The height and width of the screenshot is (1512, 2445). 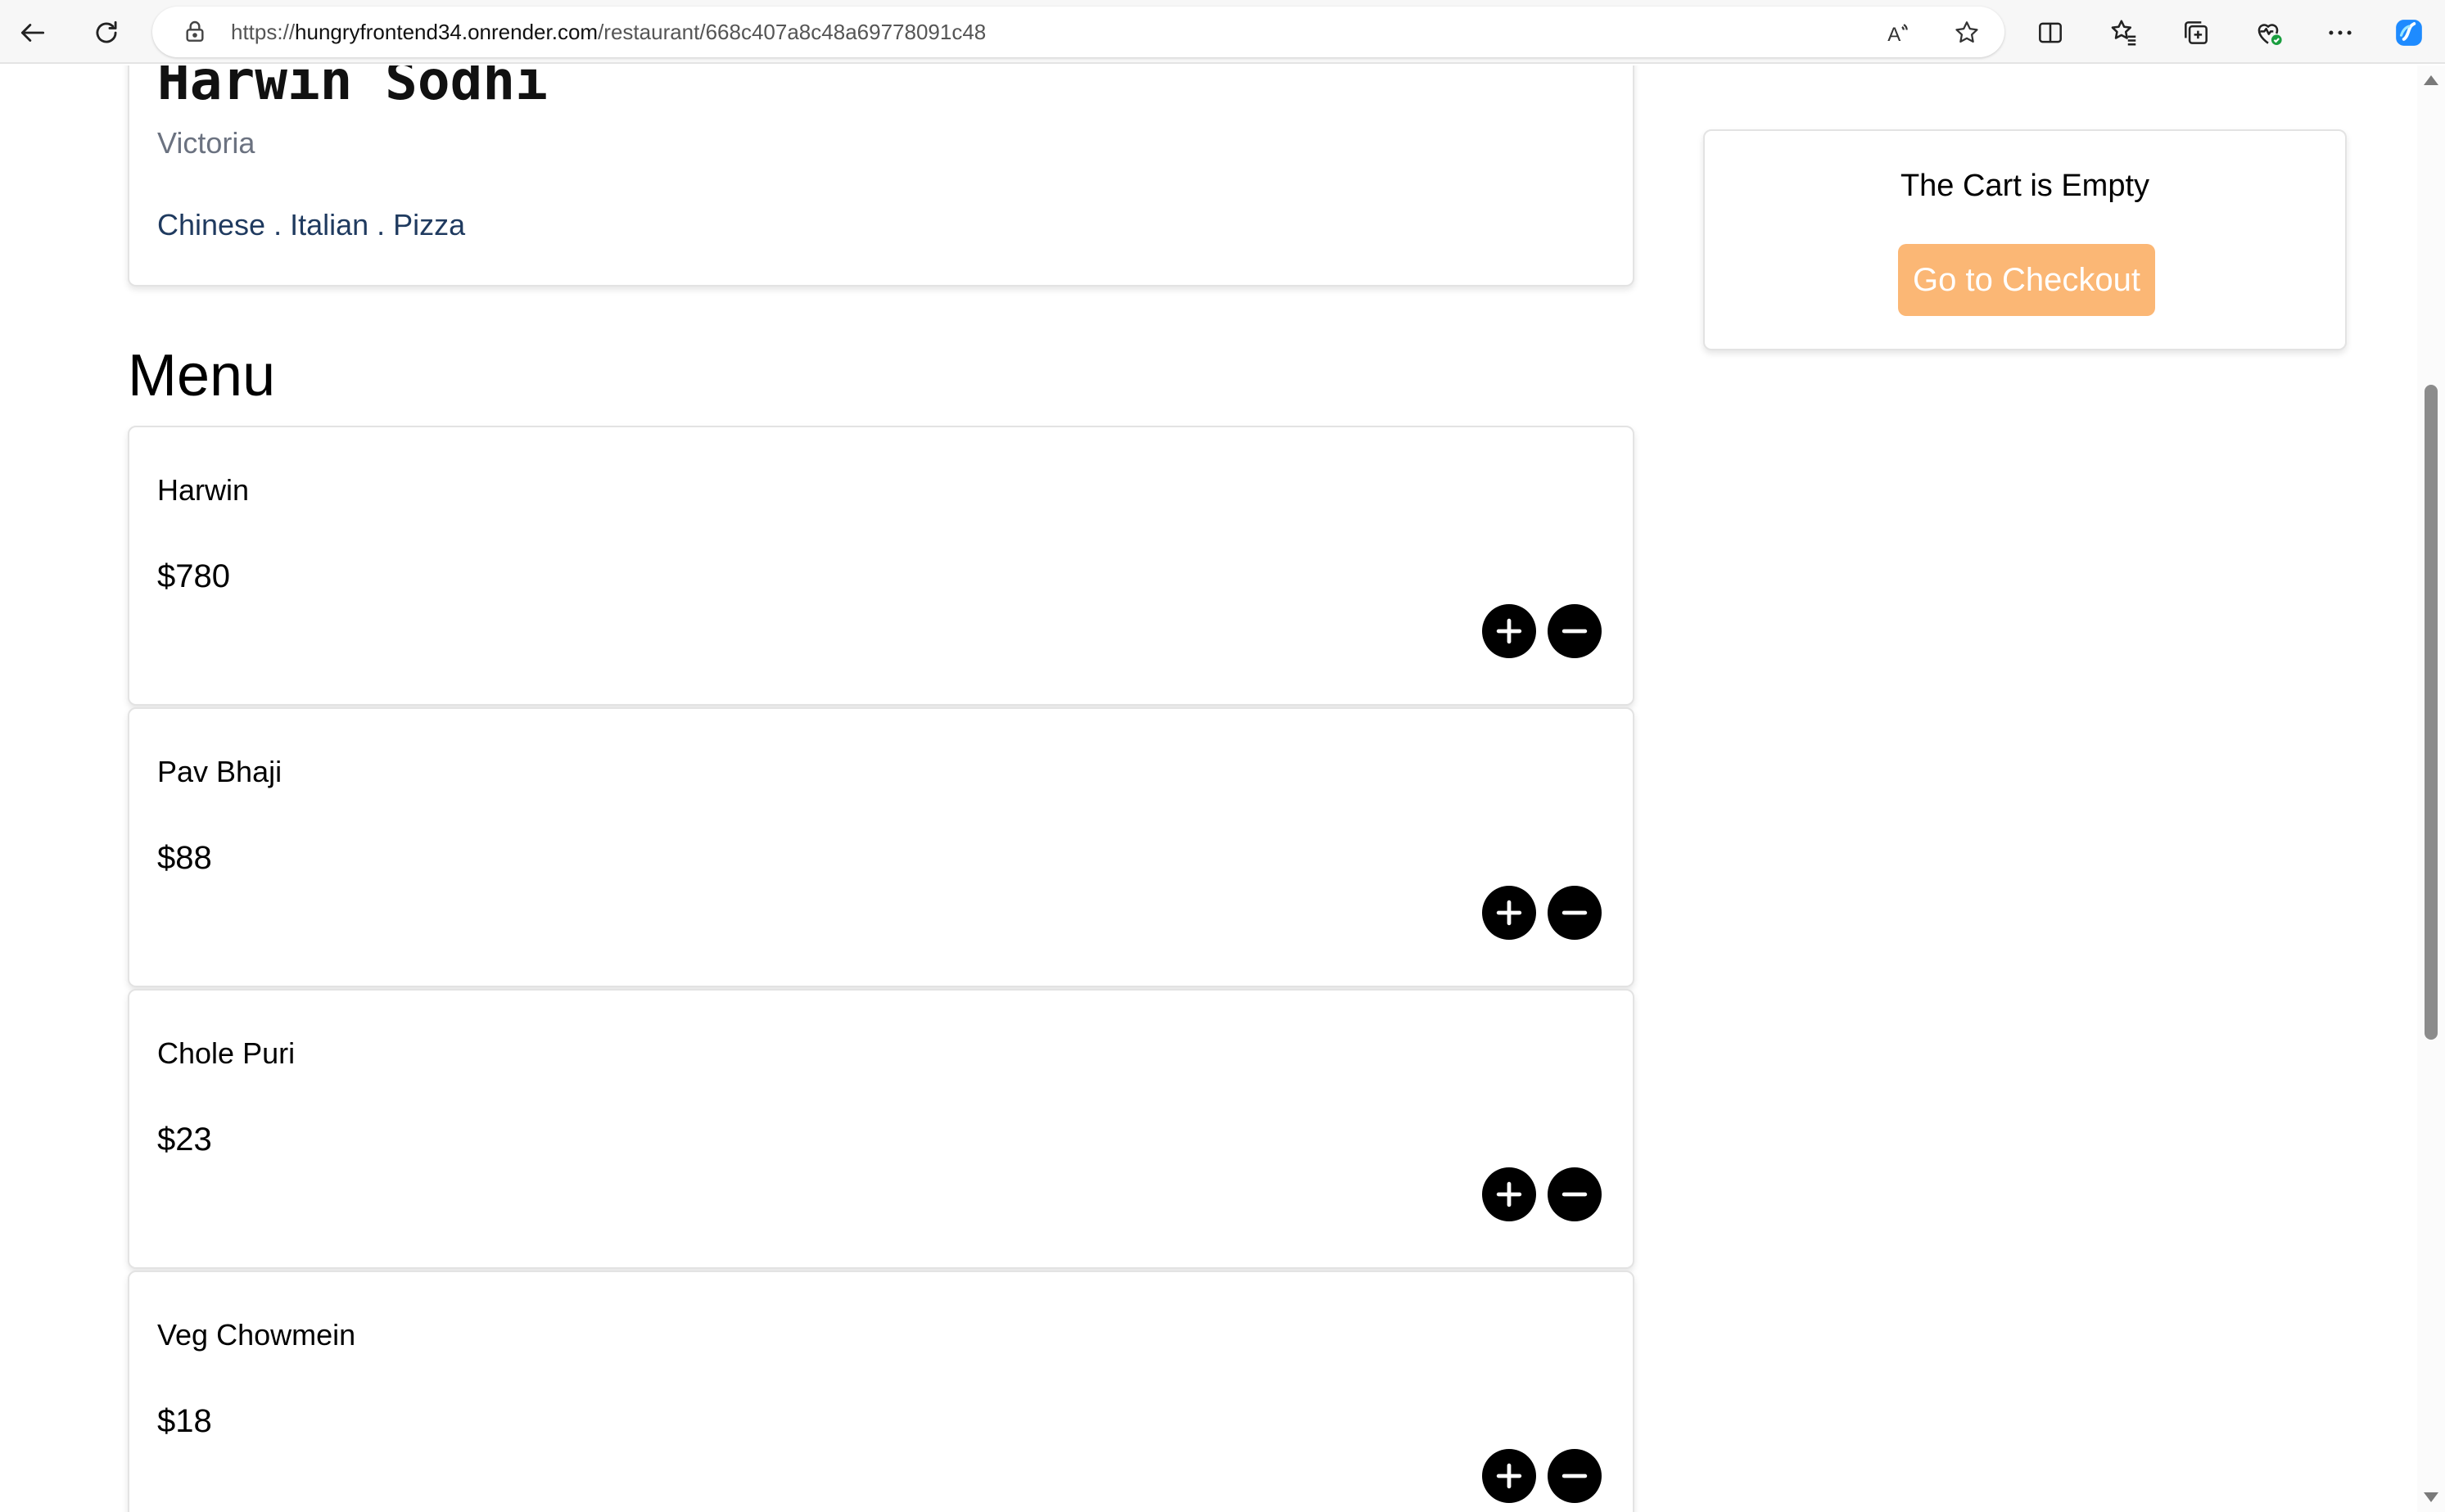 I want to click on restaurant-city: Victoria, so click(x=206, y=143).